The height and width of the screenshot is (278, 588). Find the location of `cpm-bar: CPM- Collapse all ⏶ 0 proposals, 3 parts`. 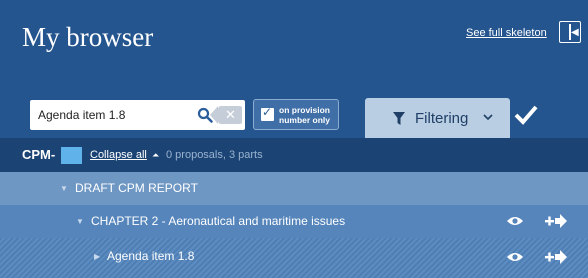

cpm-bar: CPM- Collapse all ⏶ 0 proposals, 3 parts is located at coordinates (294, 155).